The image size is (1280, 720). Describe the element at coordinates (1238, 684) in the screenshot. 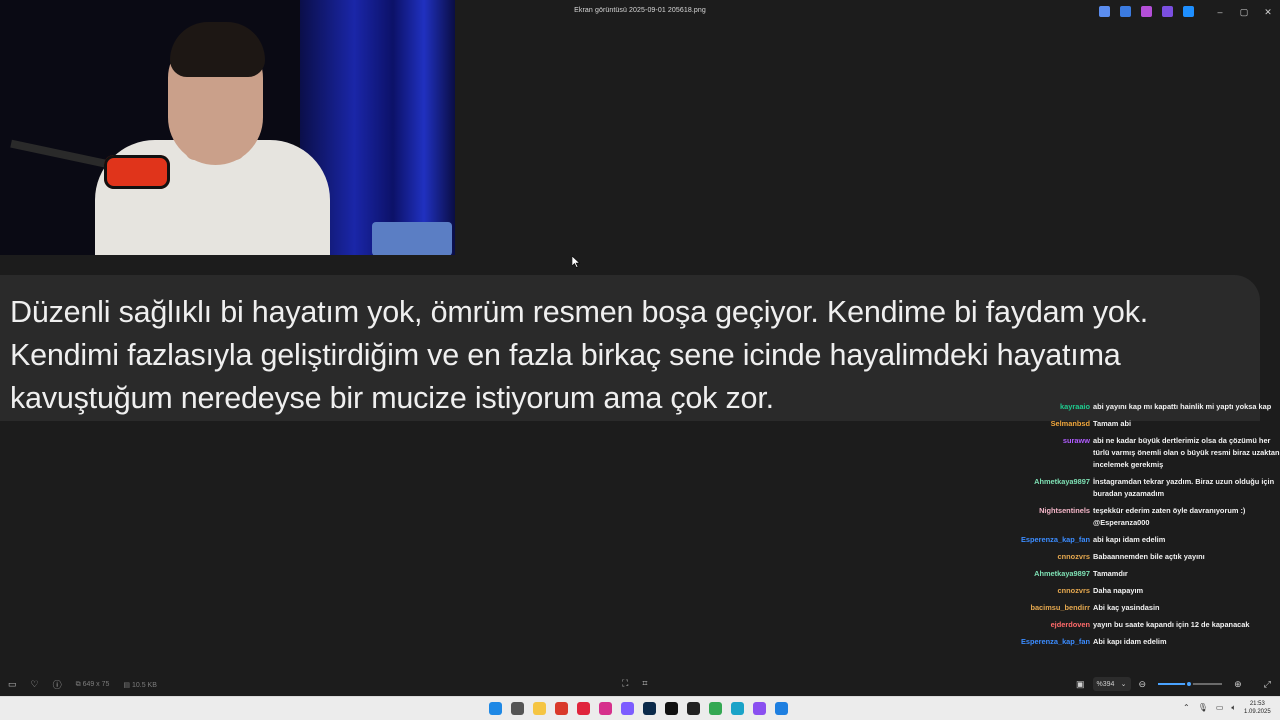

I see `zoom-in-icon: ⊕` at that location.